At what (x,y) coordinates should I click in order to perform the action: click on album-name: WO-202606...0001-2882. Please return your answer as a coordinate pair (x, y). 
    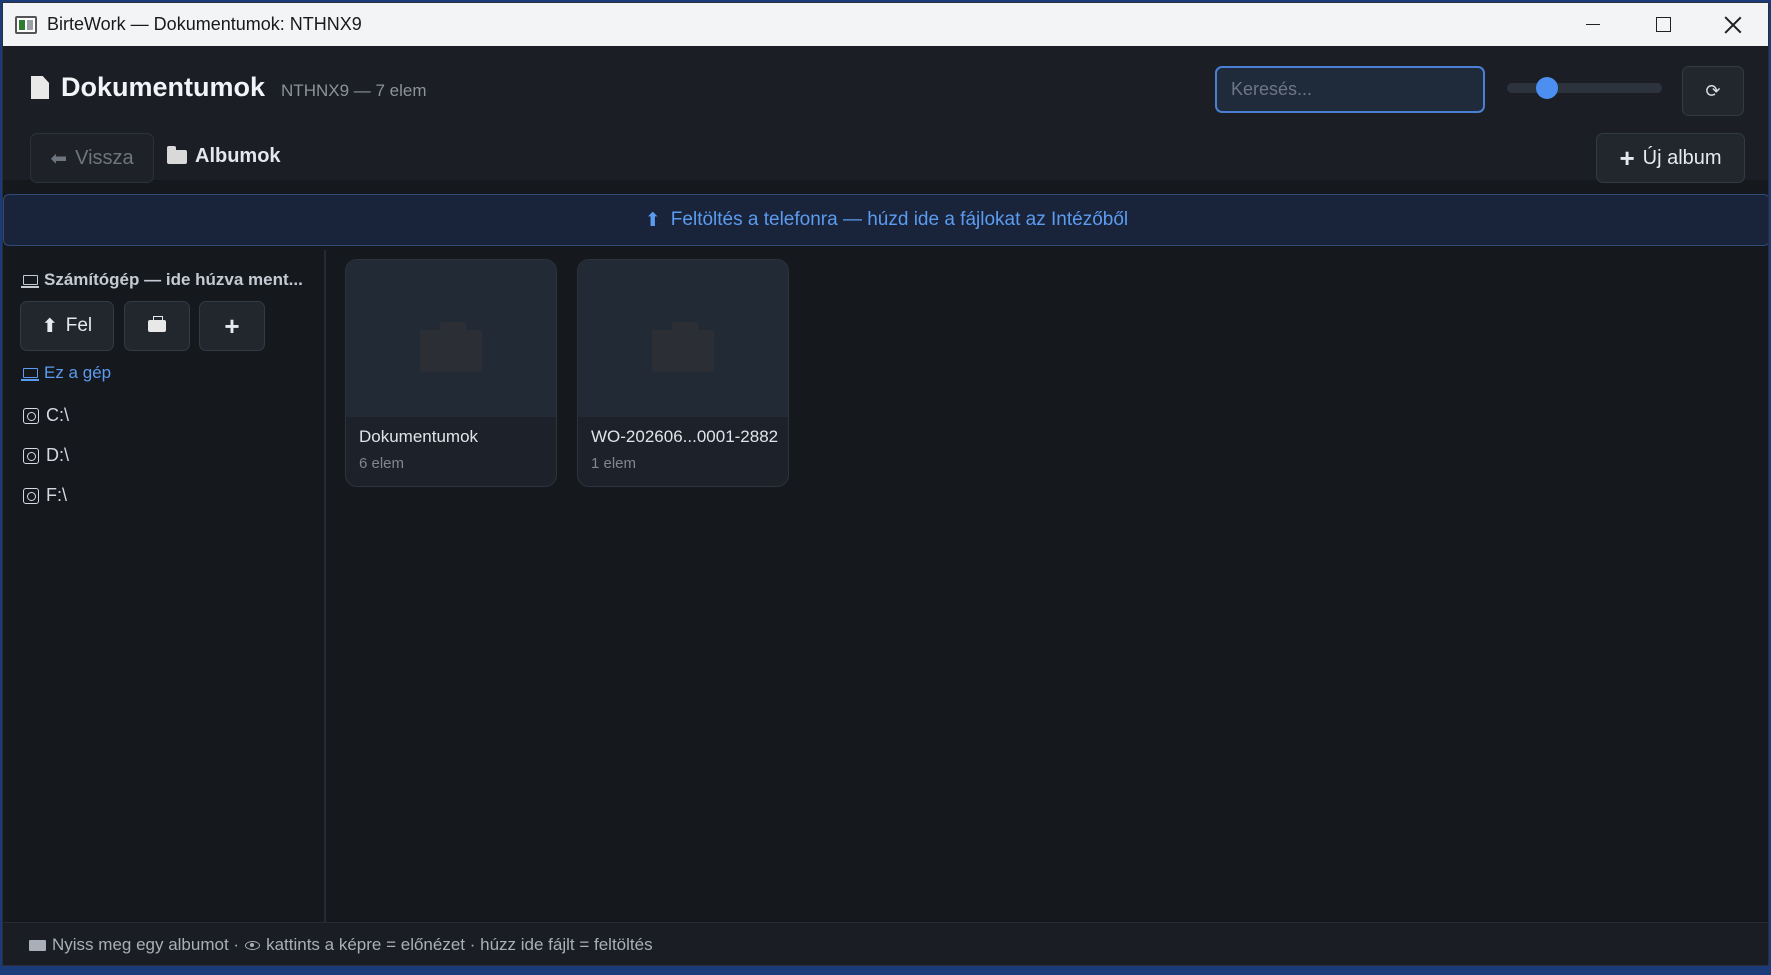
    Looking at the image, I should click on (685, 436).